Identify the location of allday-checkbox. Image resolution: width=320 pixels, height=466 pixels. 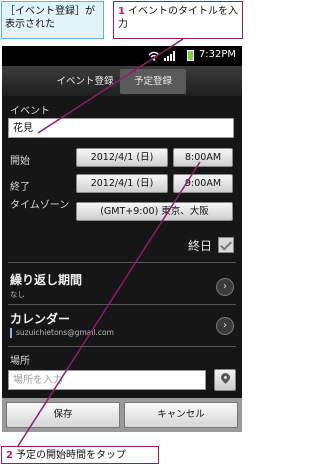
(226, 245).